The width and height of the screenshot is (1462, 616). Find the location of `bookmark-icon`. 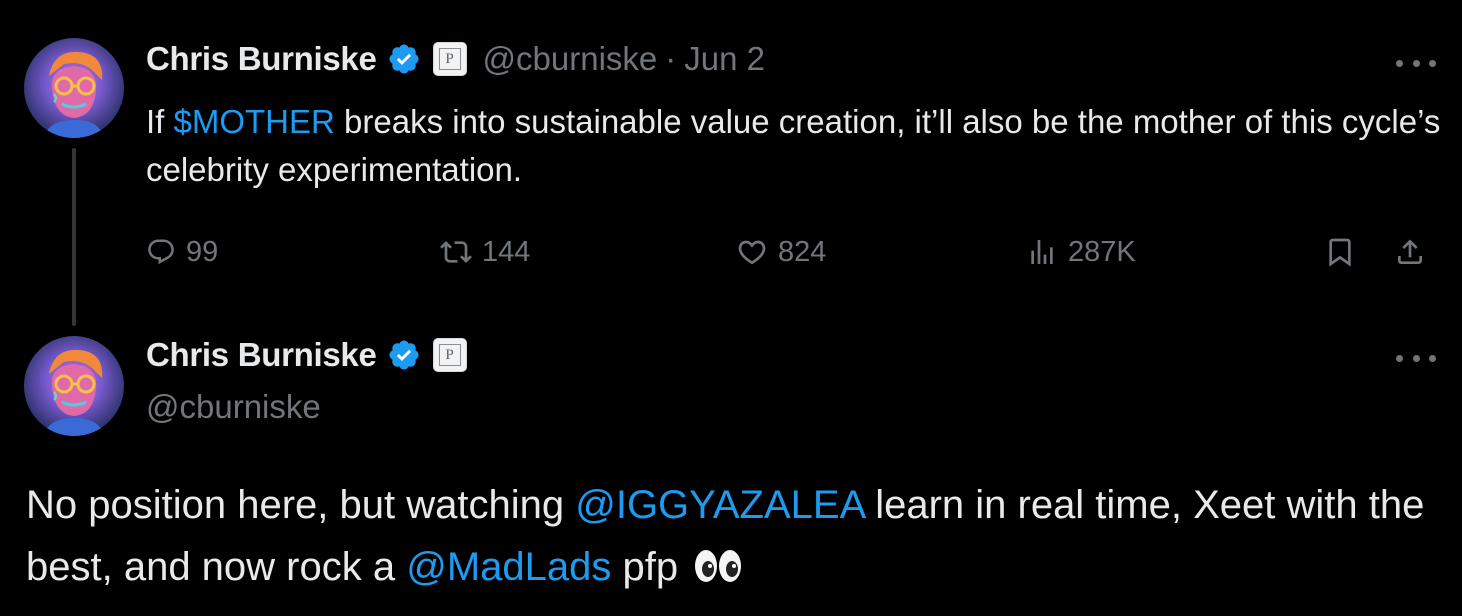

bookmark-icon is located at coordinates (1340, 252).